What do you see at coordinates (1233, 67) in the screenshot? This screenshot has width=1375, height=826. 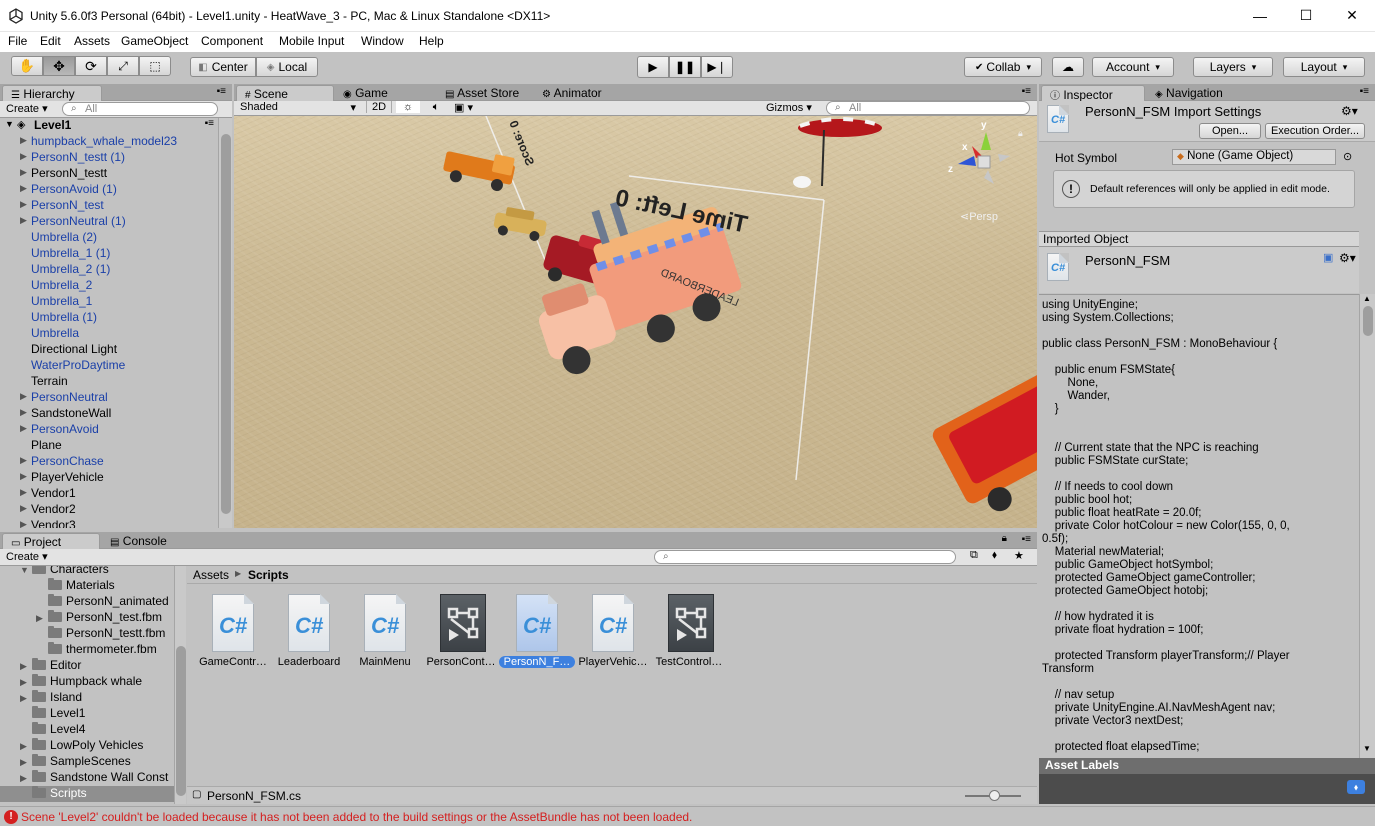 I see `layers-dropdown: Layers` at bounding box center [1233, 67].